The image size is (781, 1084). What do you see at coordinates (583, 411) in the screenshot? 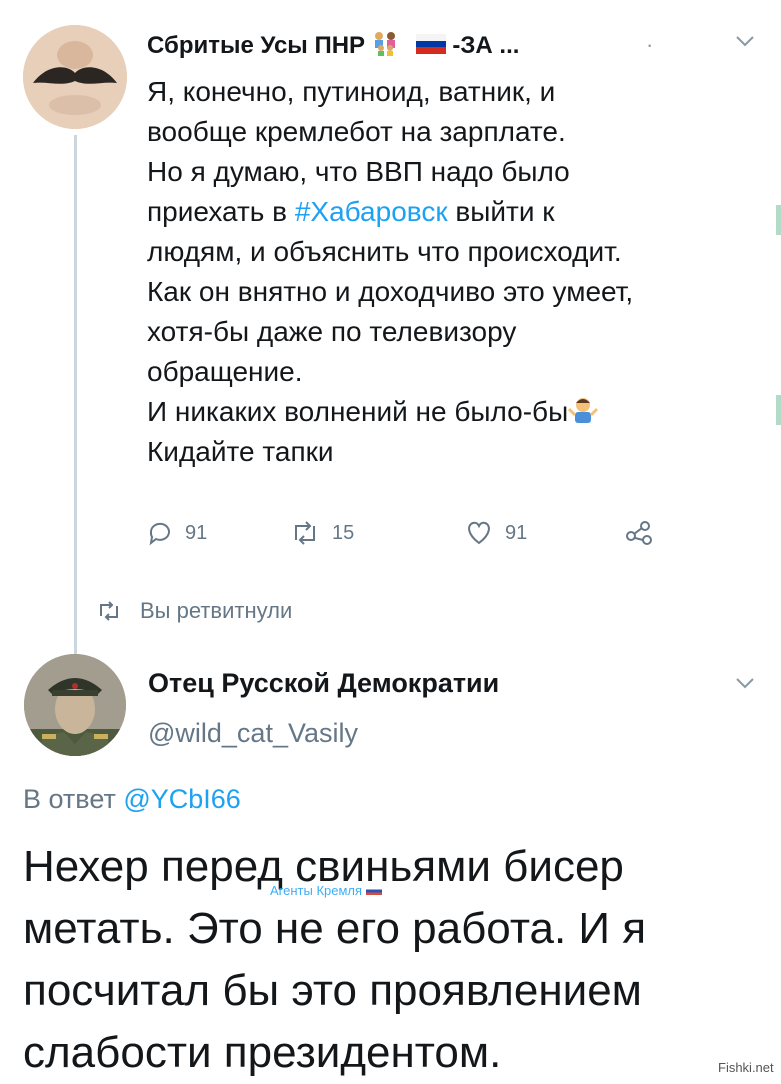
I see `shrug-emoji-icon` at bounding box center [583, 411].